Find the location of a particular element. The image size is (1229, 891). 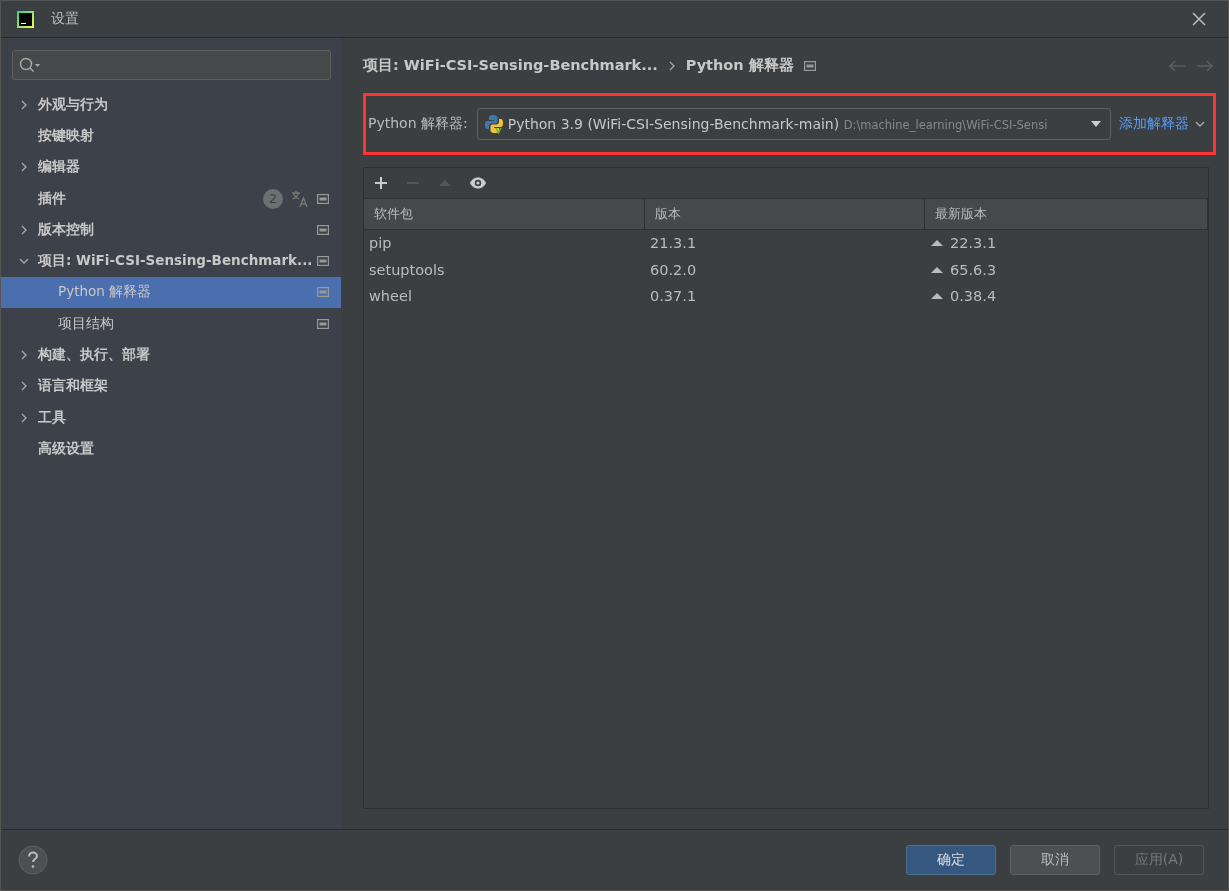

search-icon is located at coordinates (30, 65).